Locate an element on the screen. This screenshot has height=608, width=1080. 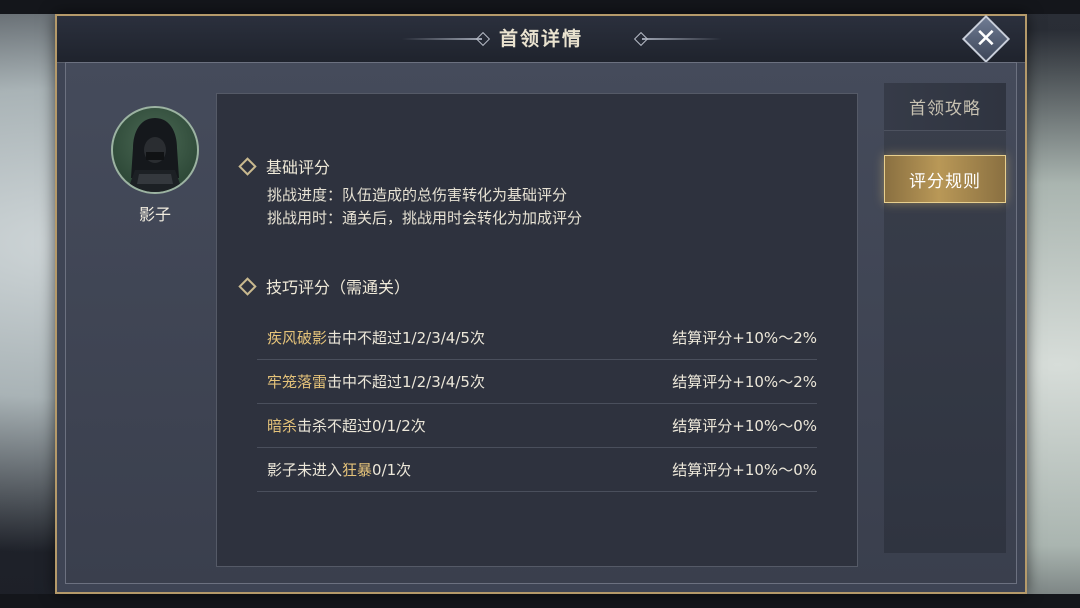
dialog-header: 首领详情 ✕ is located at coordinates (541, 39).